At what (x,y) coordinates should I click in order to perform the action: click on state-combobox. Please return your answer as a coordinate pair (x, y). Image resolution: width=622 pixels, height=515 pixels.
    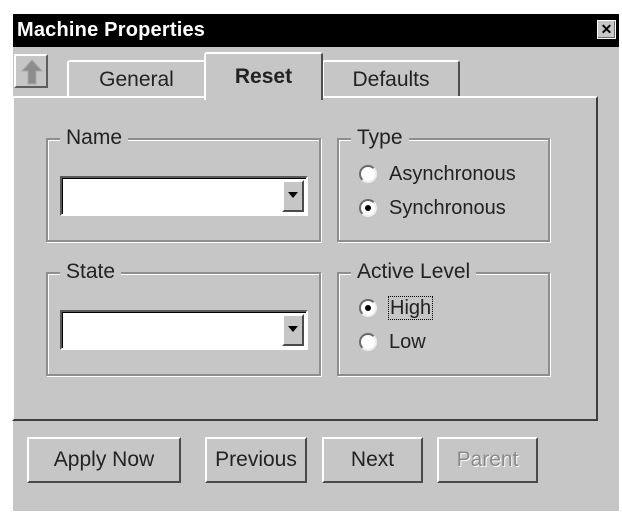
    Looking at the image, I should click on (184, 330).